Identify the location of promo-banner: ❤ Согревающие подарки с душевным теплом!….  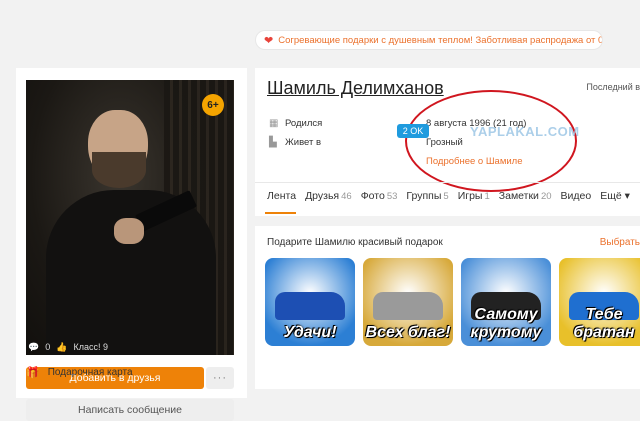
(429, 40).